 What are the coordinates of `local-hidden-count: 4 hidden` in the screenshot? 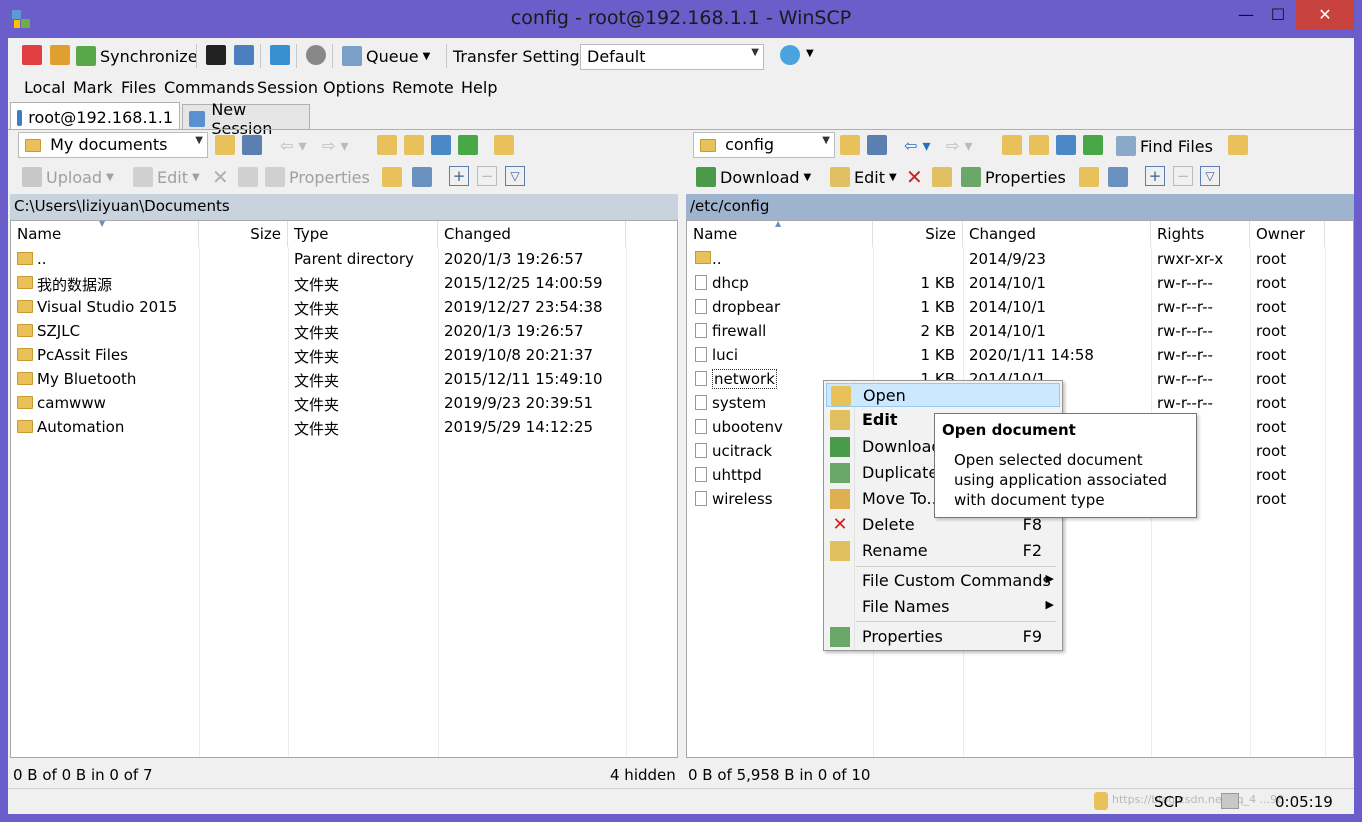 It's located at (643, 775).